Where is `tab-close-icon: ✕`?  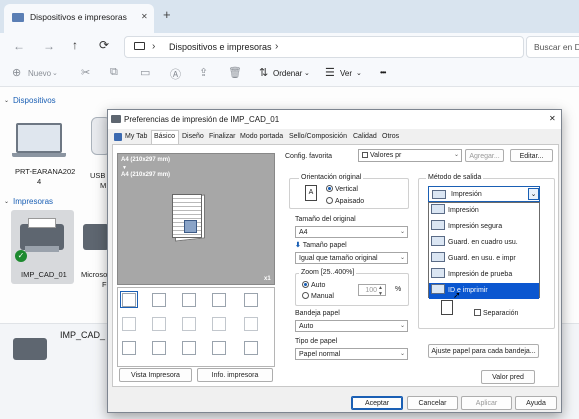 tab-close-icon: ✕ is located at coordinates (144, 16).